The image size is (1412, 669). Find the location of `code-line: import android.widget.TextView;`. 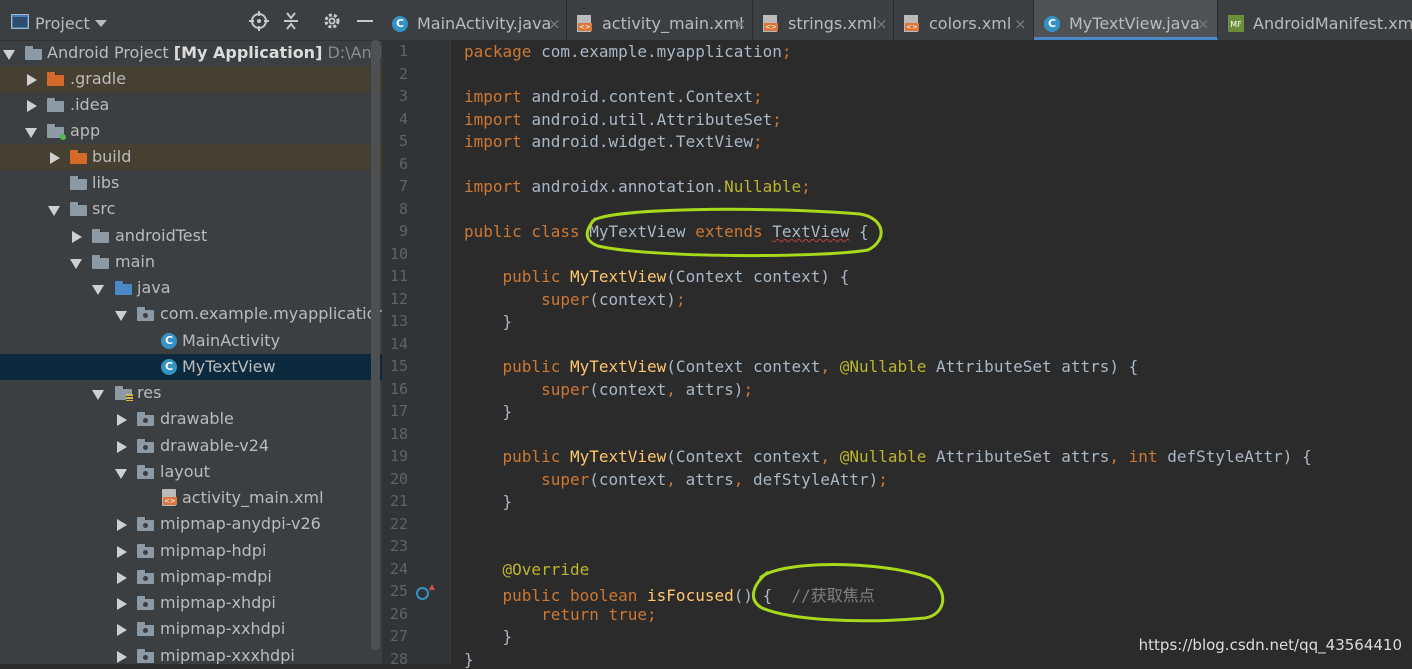

code-line: import android.widget.TextView; is located at coordinates (613, 141).